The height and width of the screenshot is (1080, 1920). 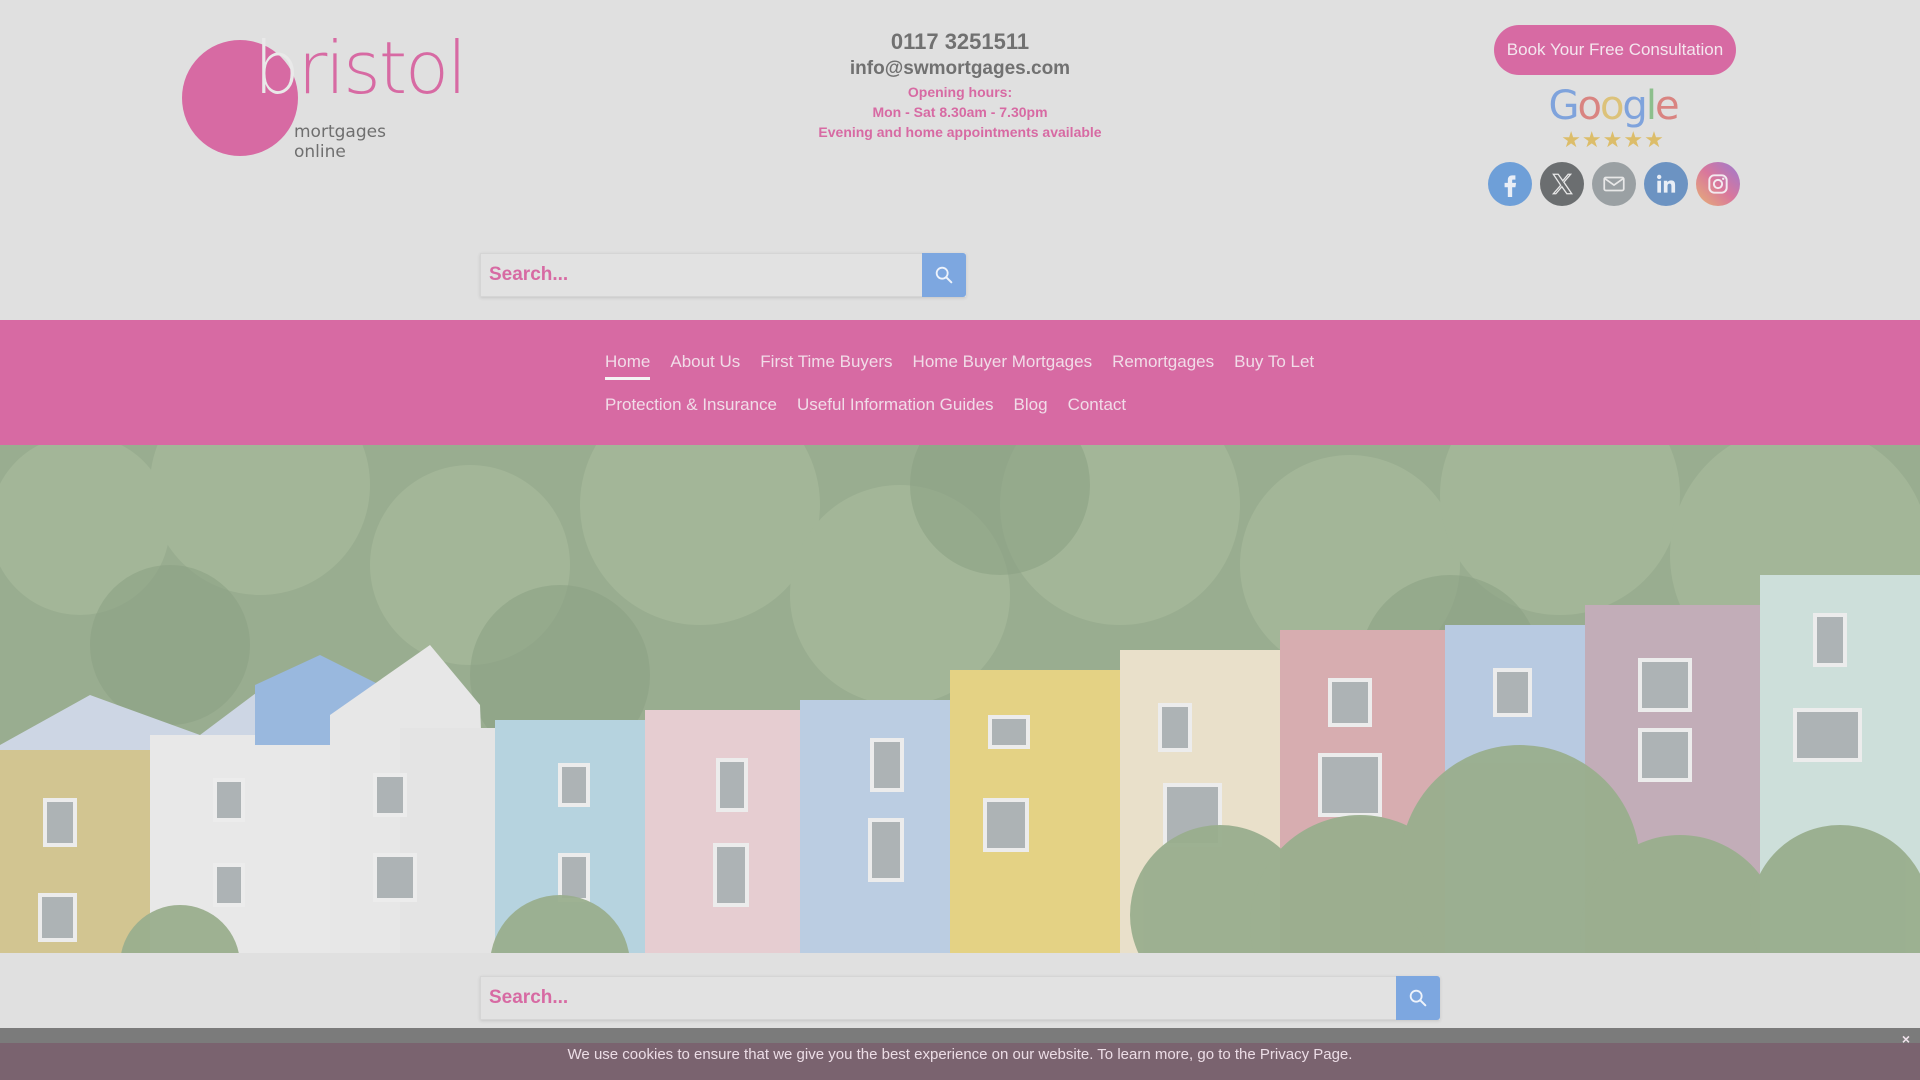 I want to click on nav-home-buyer-mortgages: Home Buyer Mortgages, so click(x=1003, y=365).